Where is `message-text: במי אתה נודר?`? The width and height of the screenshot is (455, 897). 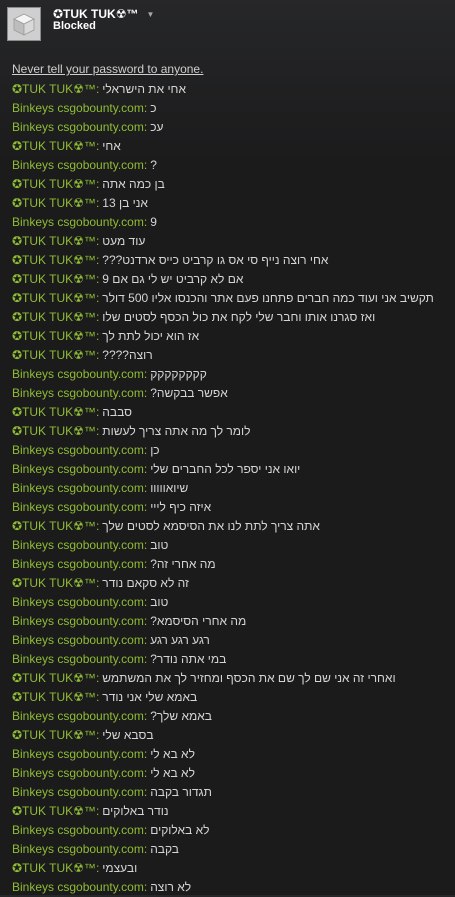
message-text: במי אתה נודר? is located at coordinates (188, 659).